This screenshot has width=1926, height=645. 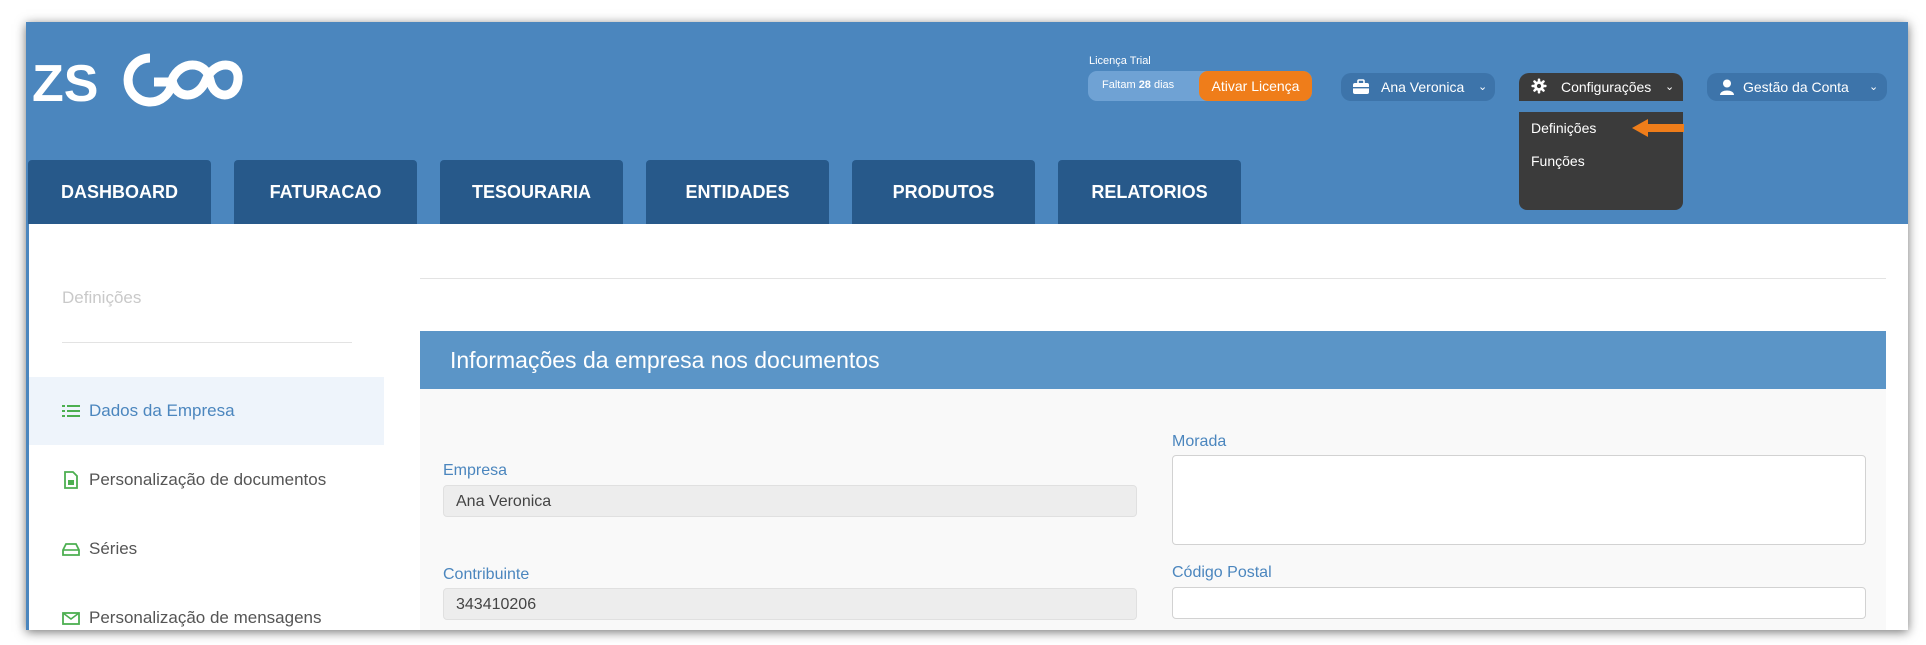 I want to click on configuracoes-label: Configurações, so click(x=1606, y=87).